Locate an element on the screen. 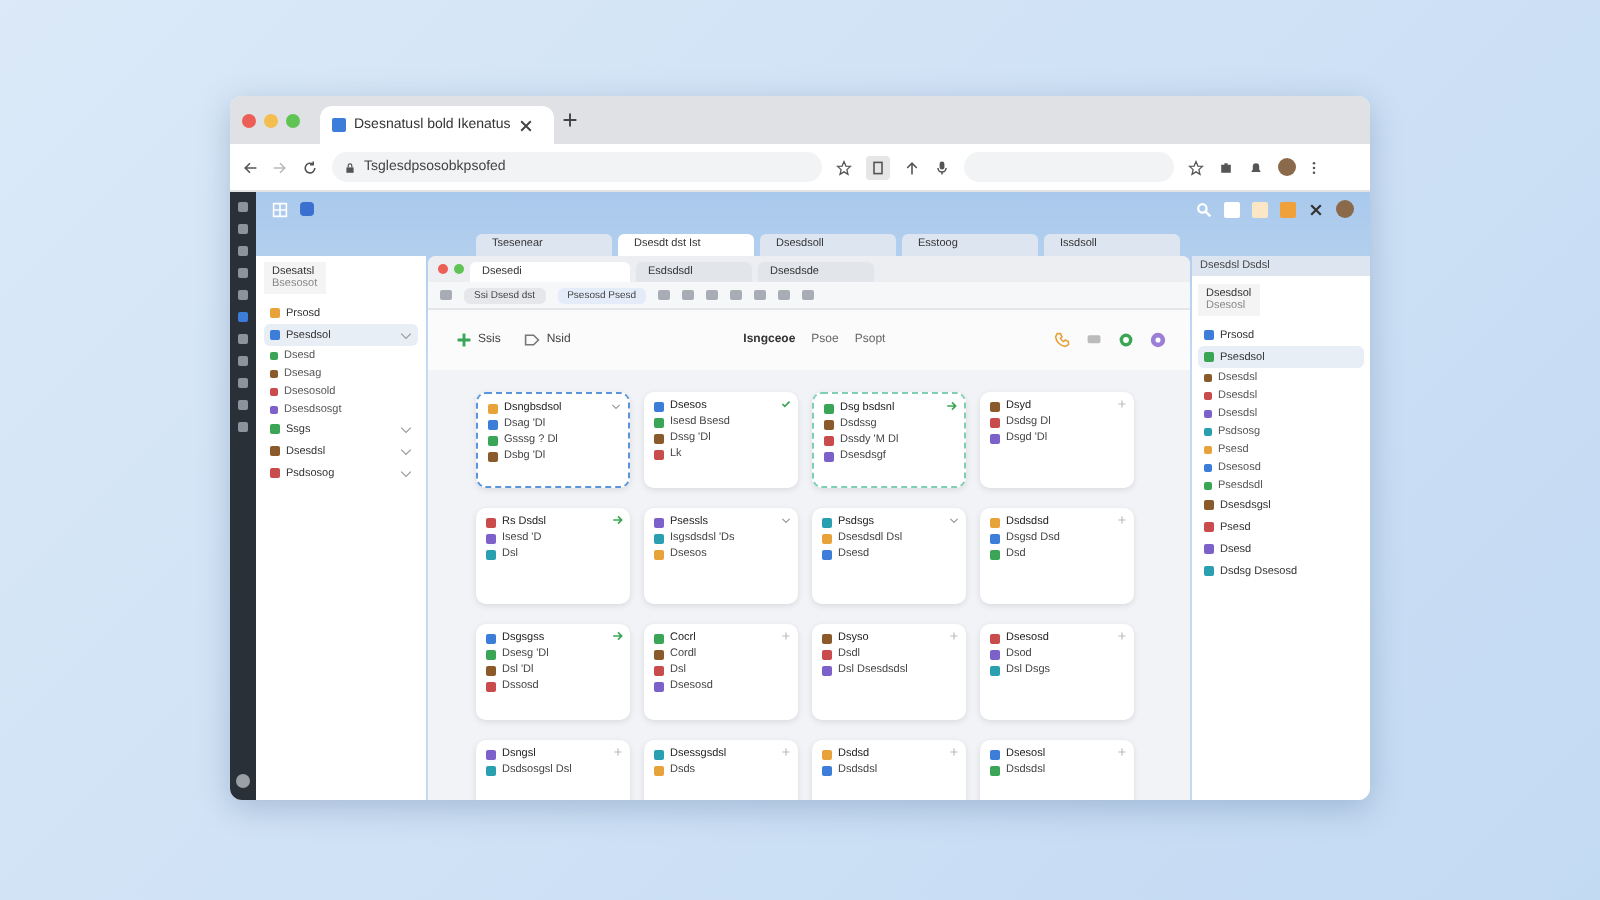  back-icon is located at coordinates (250, 167).